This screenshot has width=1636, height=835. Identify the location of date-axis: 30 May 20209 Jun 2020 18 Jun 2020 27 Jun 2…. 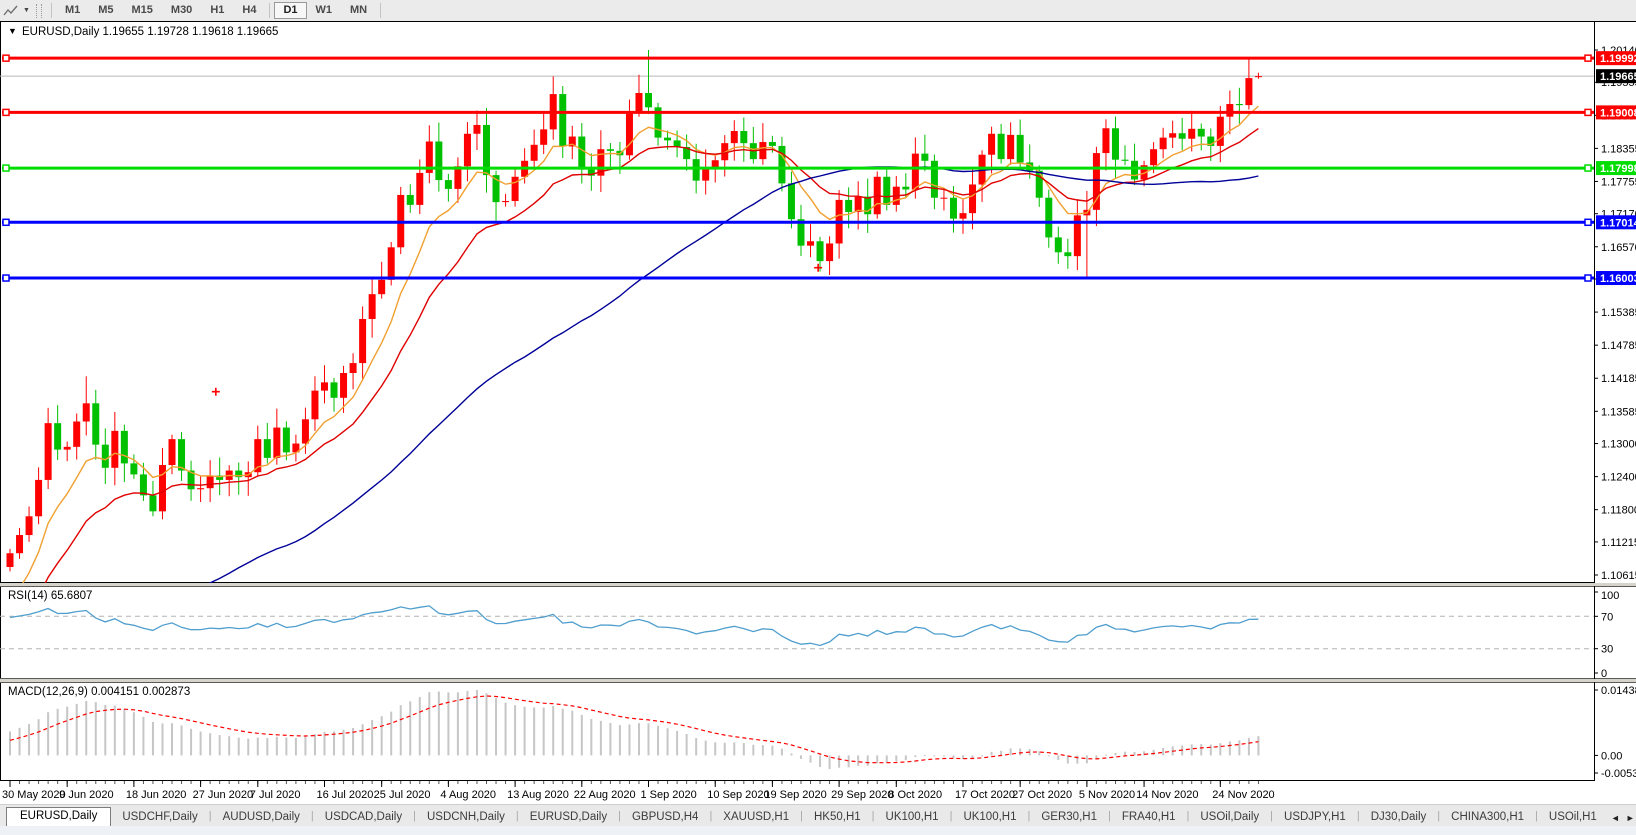
(818, 792).